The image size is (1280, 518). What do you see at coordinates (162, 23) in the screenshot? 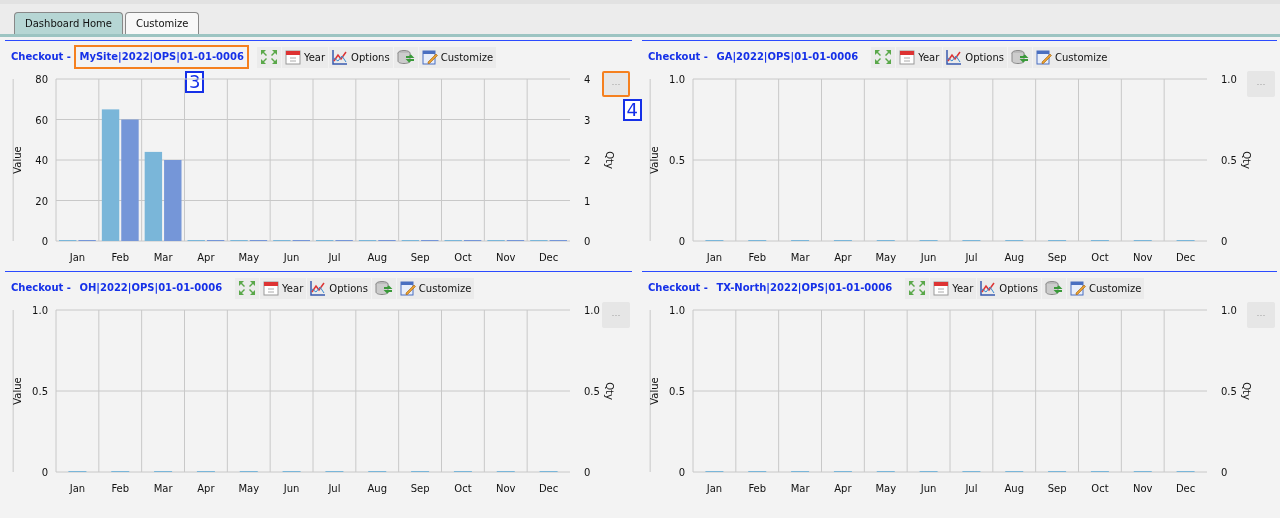
I see `tab: Customize` at bounding box center [162, 23].